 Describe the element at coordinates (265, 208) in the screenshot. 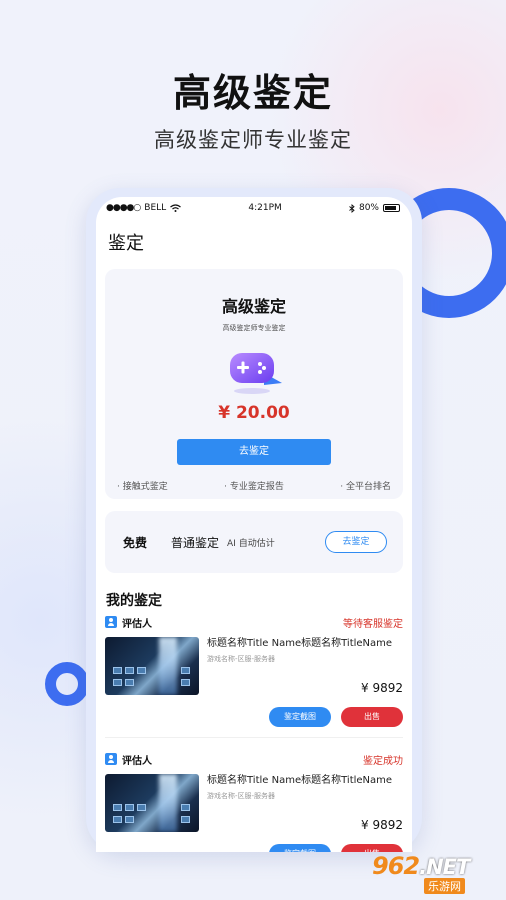

I see `status-time: 4:21PM` at that location.